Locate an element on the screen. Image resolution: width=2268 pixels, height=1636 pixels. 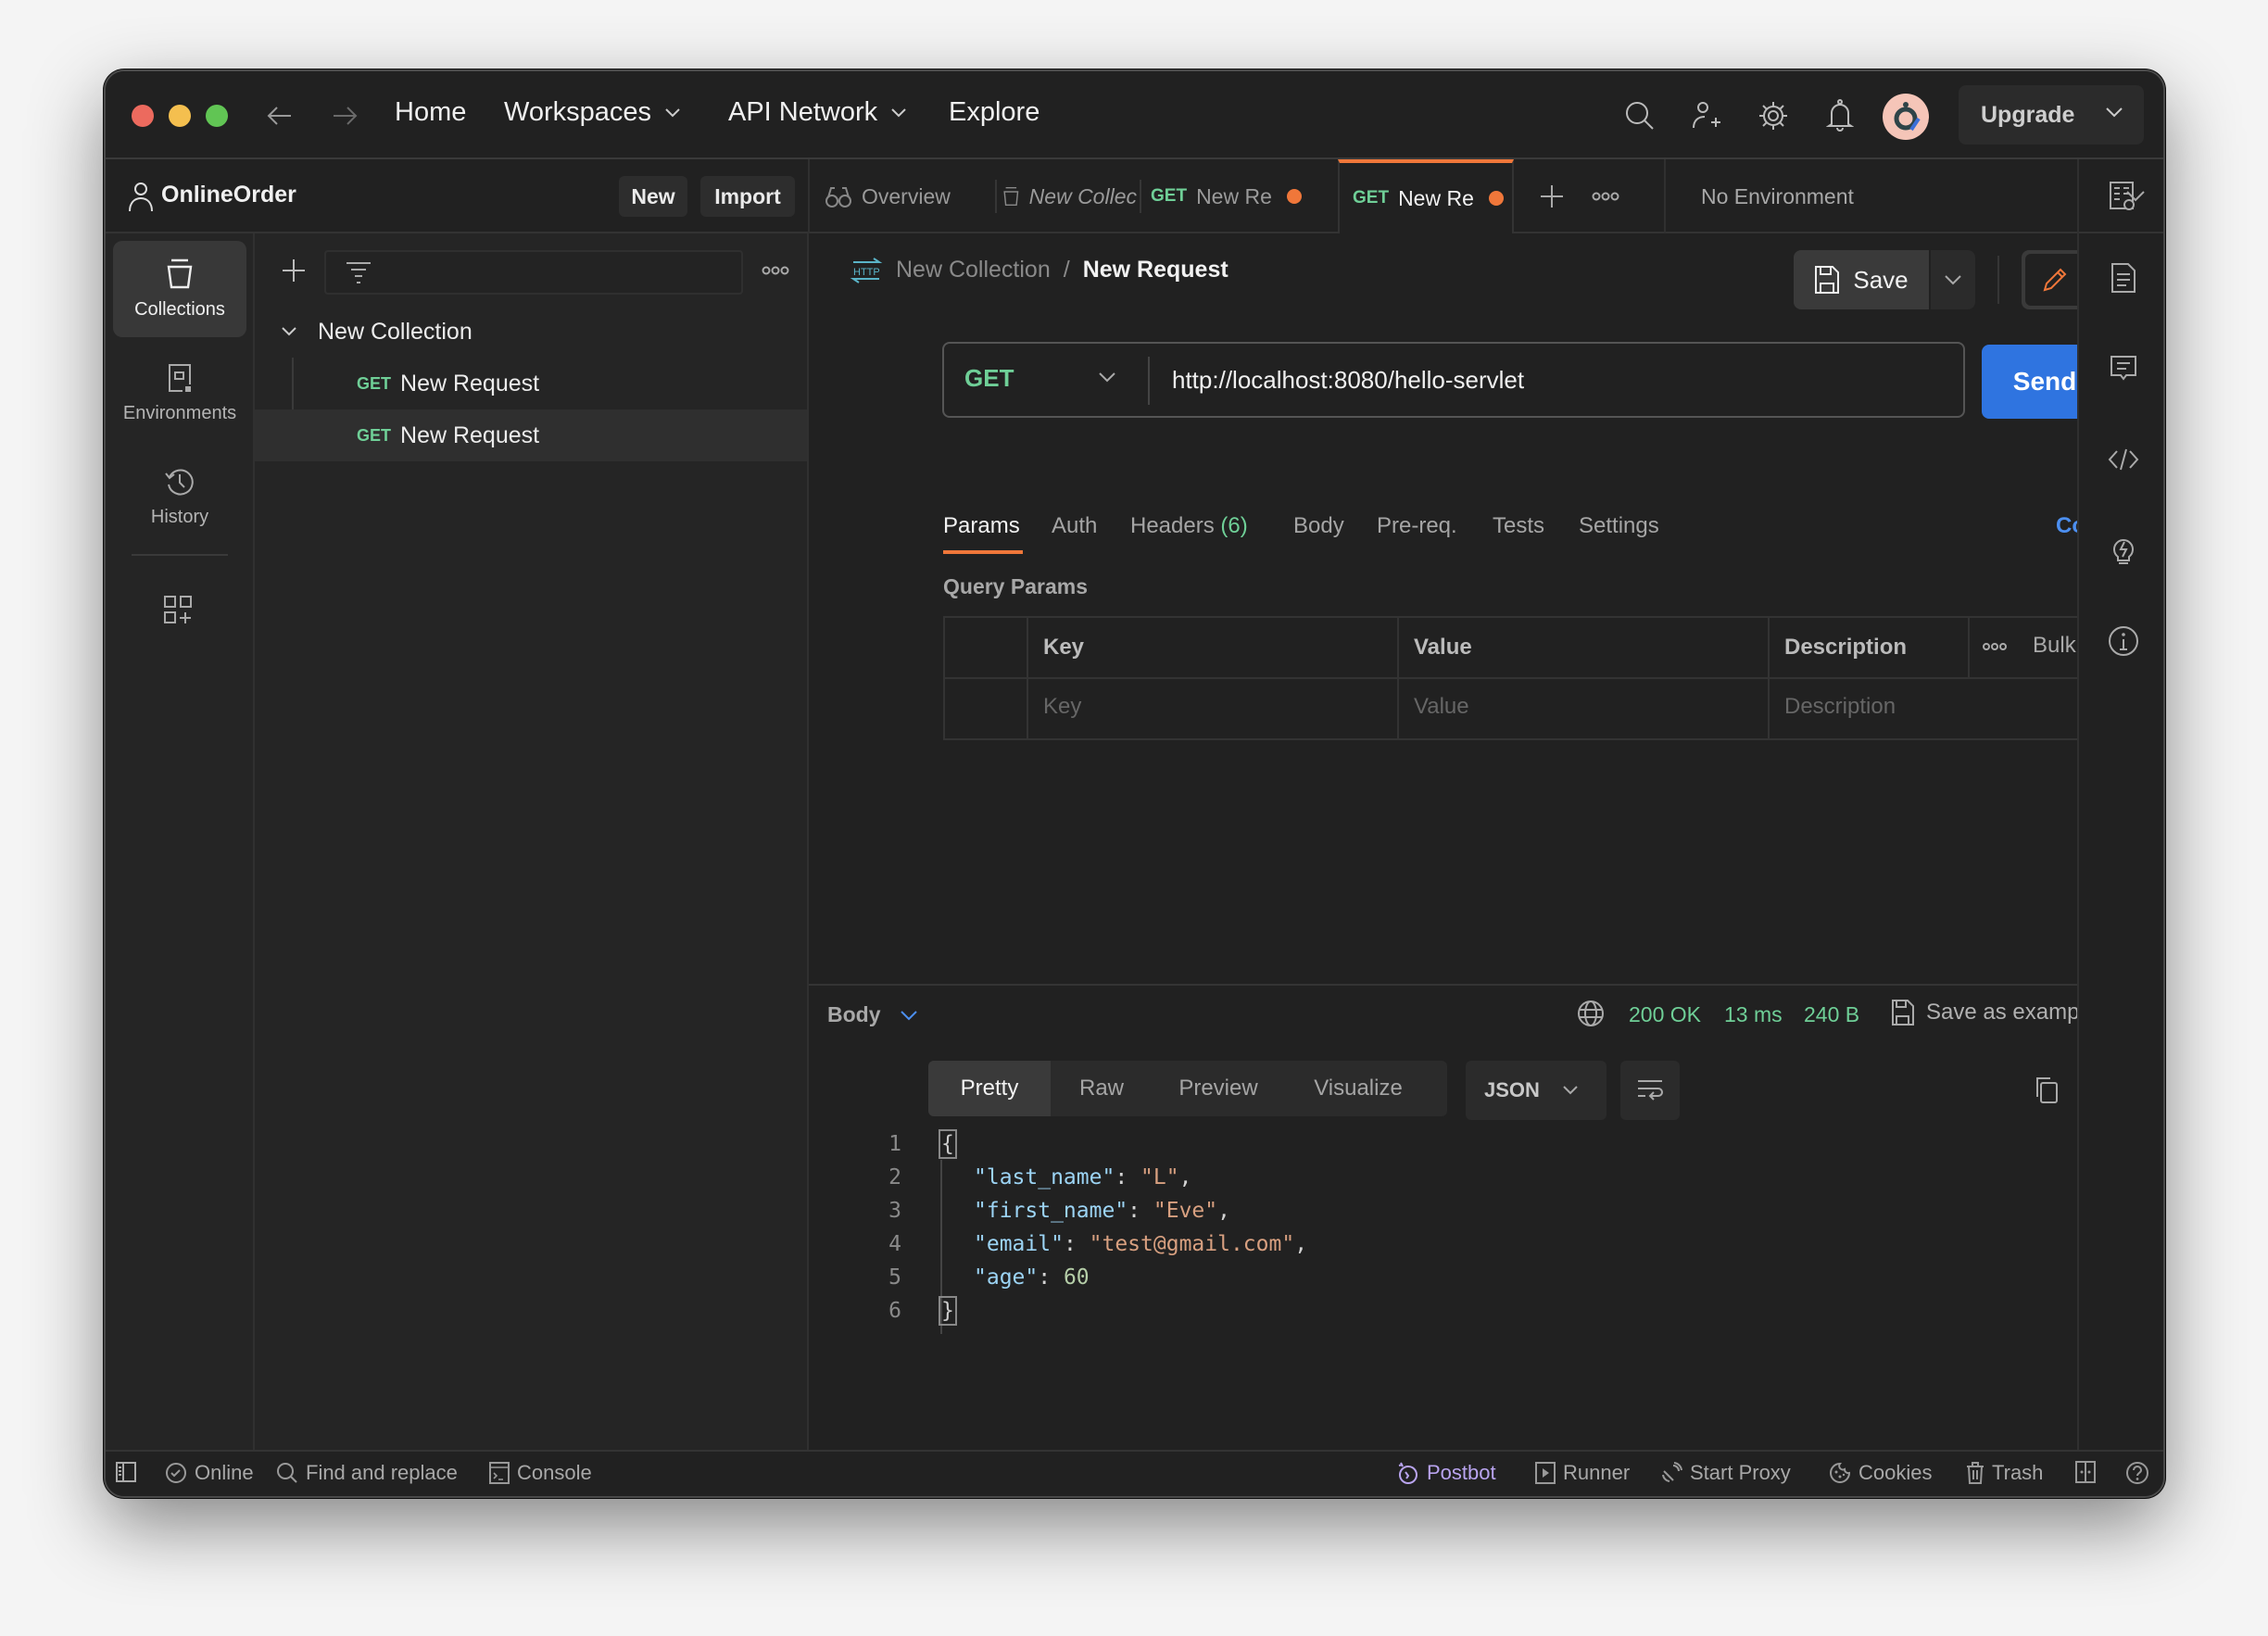
leftnav-environments: Environments is located at coordinates (179, 393).